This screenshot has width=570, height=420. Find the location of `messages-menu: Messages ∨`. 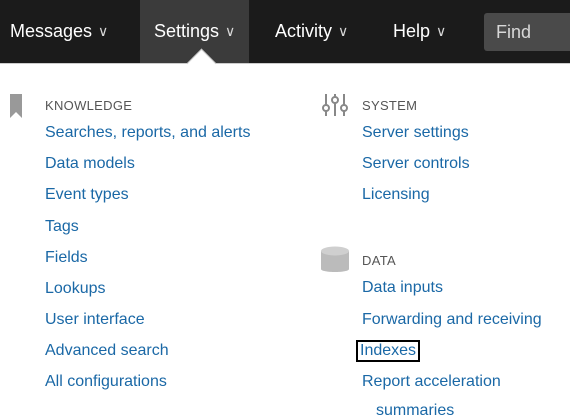

messages-menu: Messages ∨ is located at coordinates (59, 31).